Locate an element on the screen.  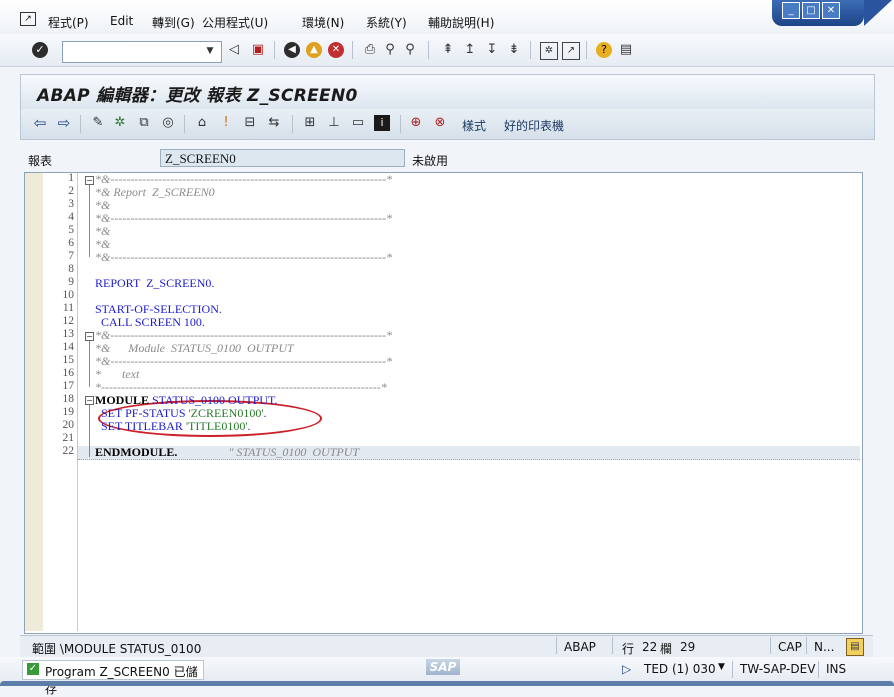
exit-icon: ▲ is located at coordinates (314, 50).